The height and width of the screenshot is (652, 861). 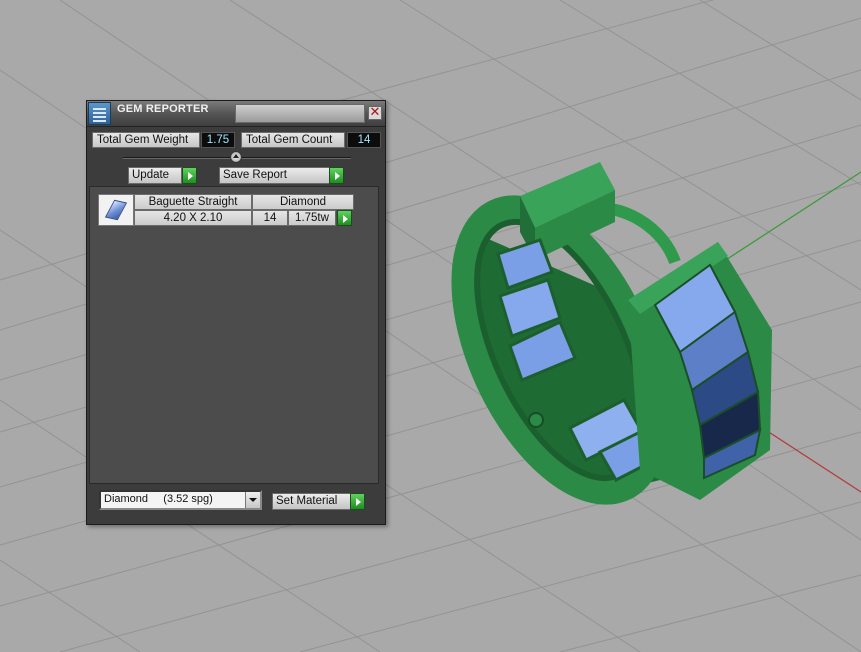 What do you see at coordinates (270, 218) in the screenshot?
I see `gem-count: 14` at bounding box center [270, 218].